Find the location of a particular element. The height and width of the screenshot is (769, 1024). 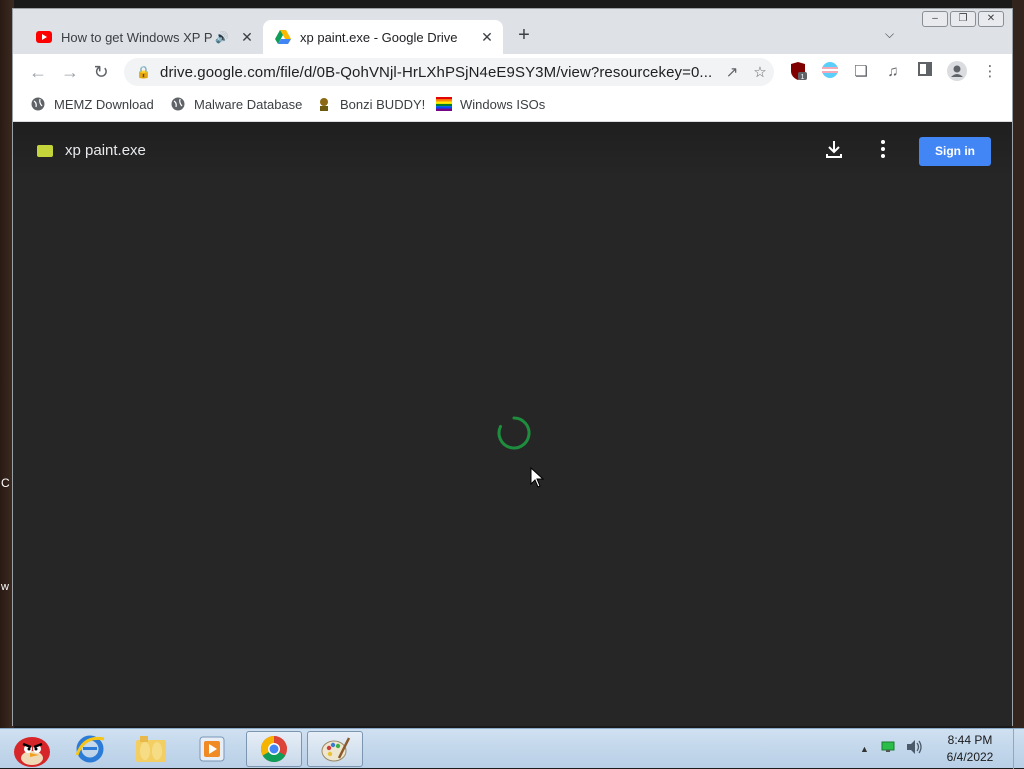

rainbow-flag-icon is located at coordinates (444, 104).